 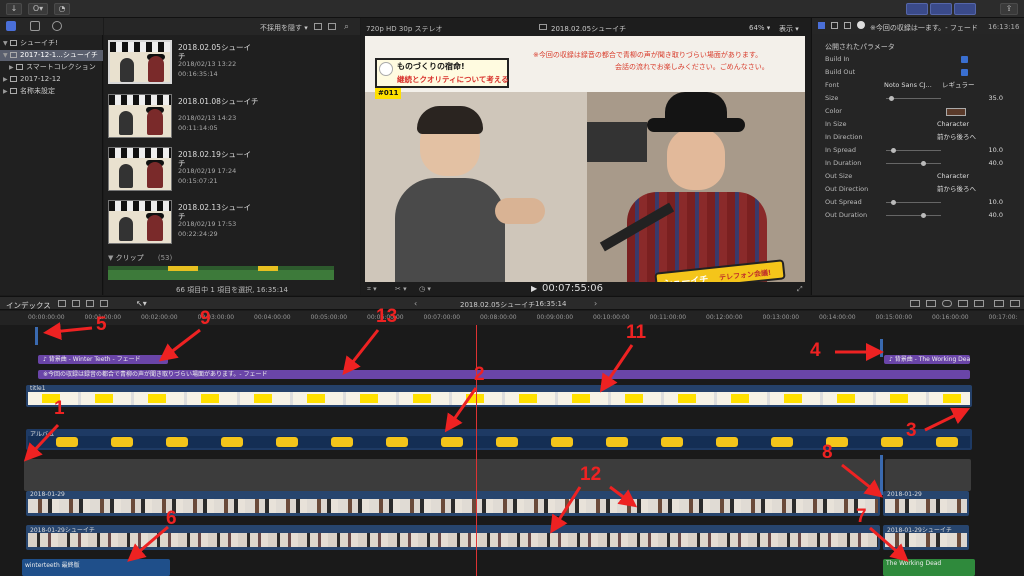 I want to click on annotation-label-6: 6, so click(x=171, y=518).